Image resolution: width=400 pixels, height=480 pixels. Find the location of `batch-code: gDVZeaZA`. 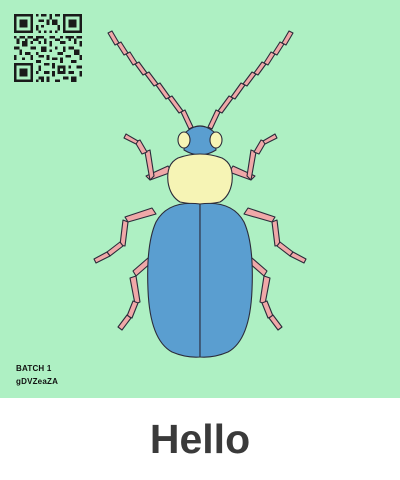

batch-code: gDVZeaZA is located at coordinates (37, 381).